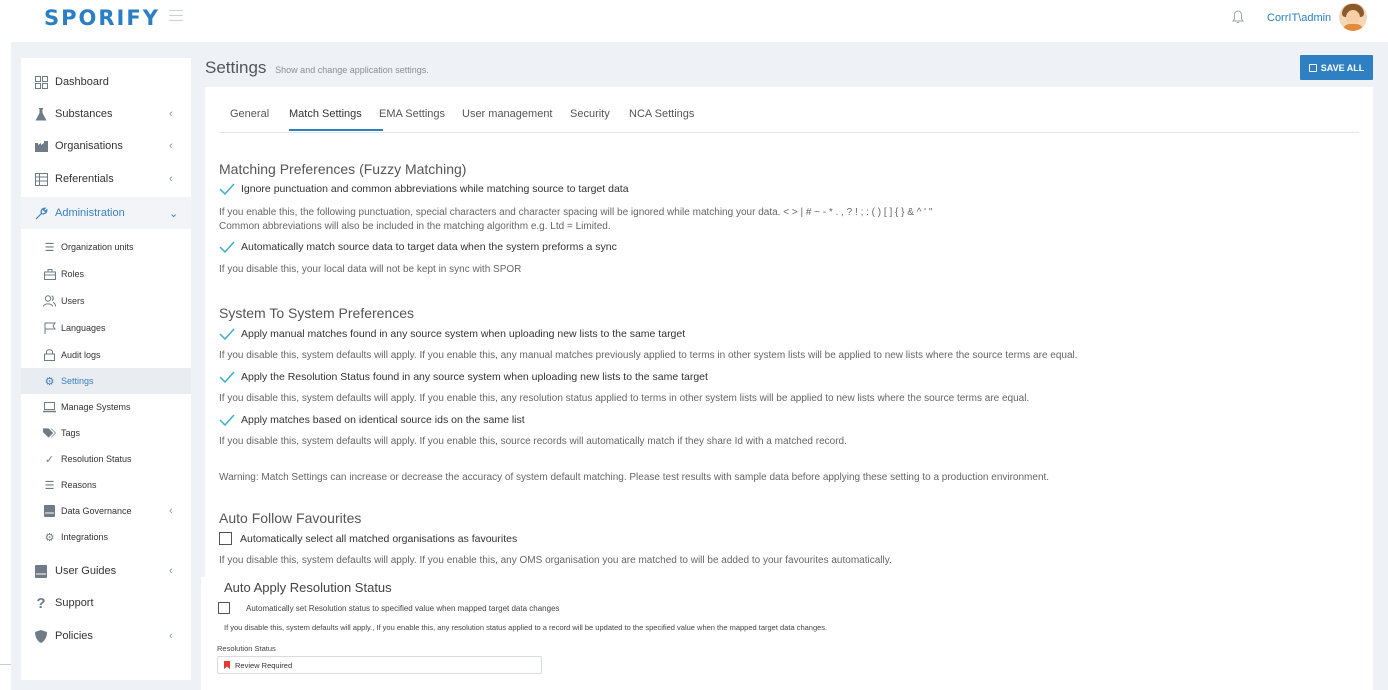 The width and height of the screenshot is (1388, 690). What do you see at coordinates (77, 381) in the screenshot?
I see `sidebar-subitem-label: Settings` at bounding box center [77, 381].